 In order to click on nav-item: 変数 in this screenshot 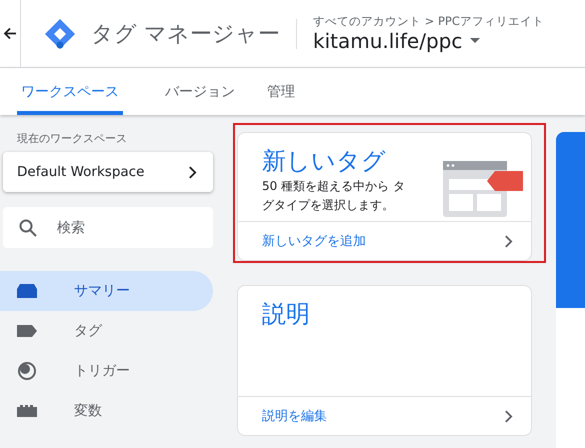, I will do `click(106, 411)`.